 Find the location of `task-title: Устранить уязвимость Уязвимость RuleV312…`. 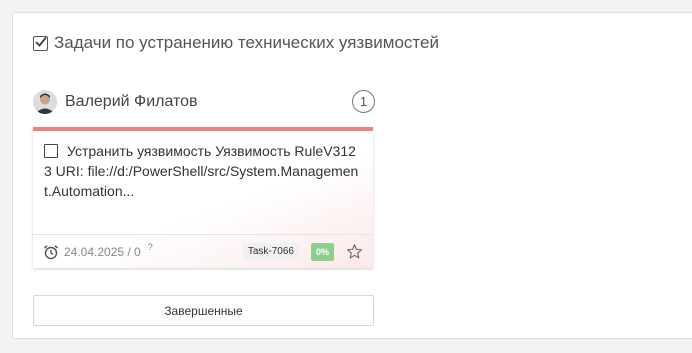

task-title: Устранить уязвимость Уязвимость RuleV312… is located at coordinates (201, 171).